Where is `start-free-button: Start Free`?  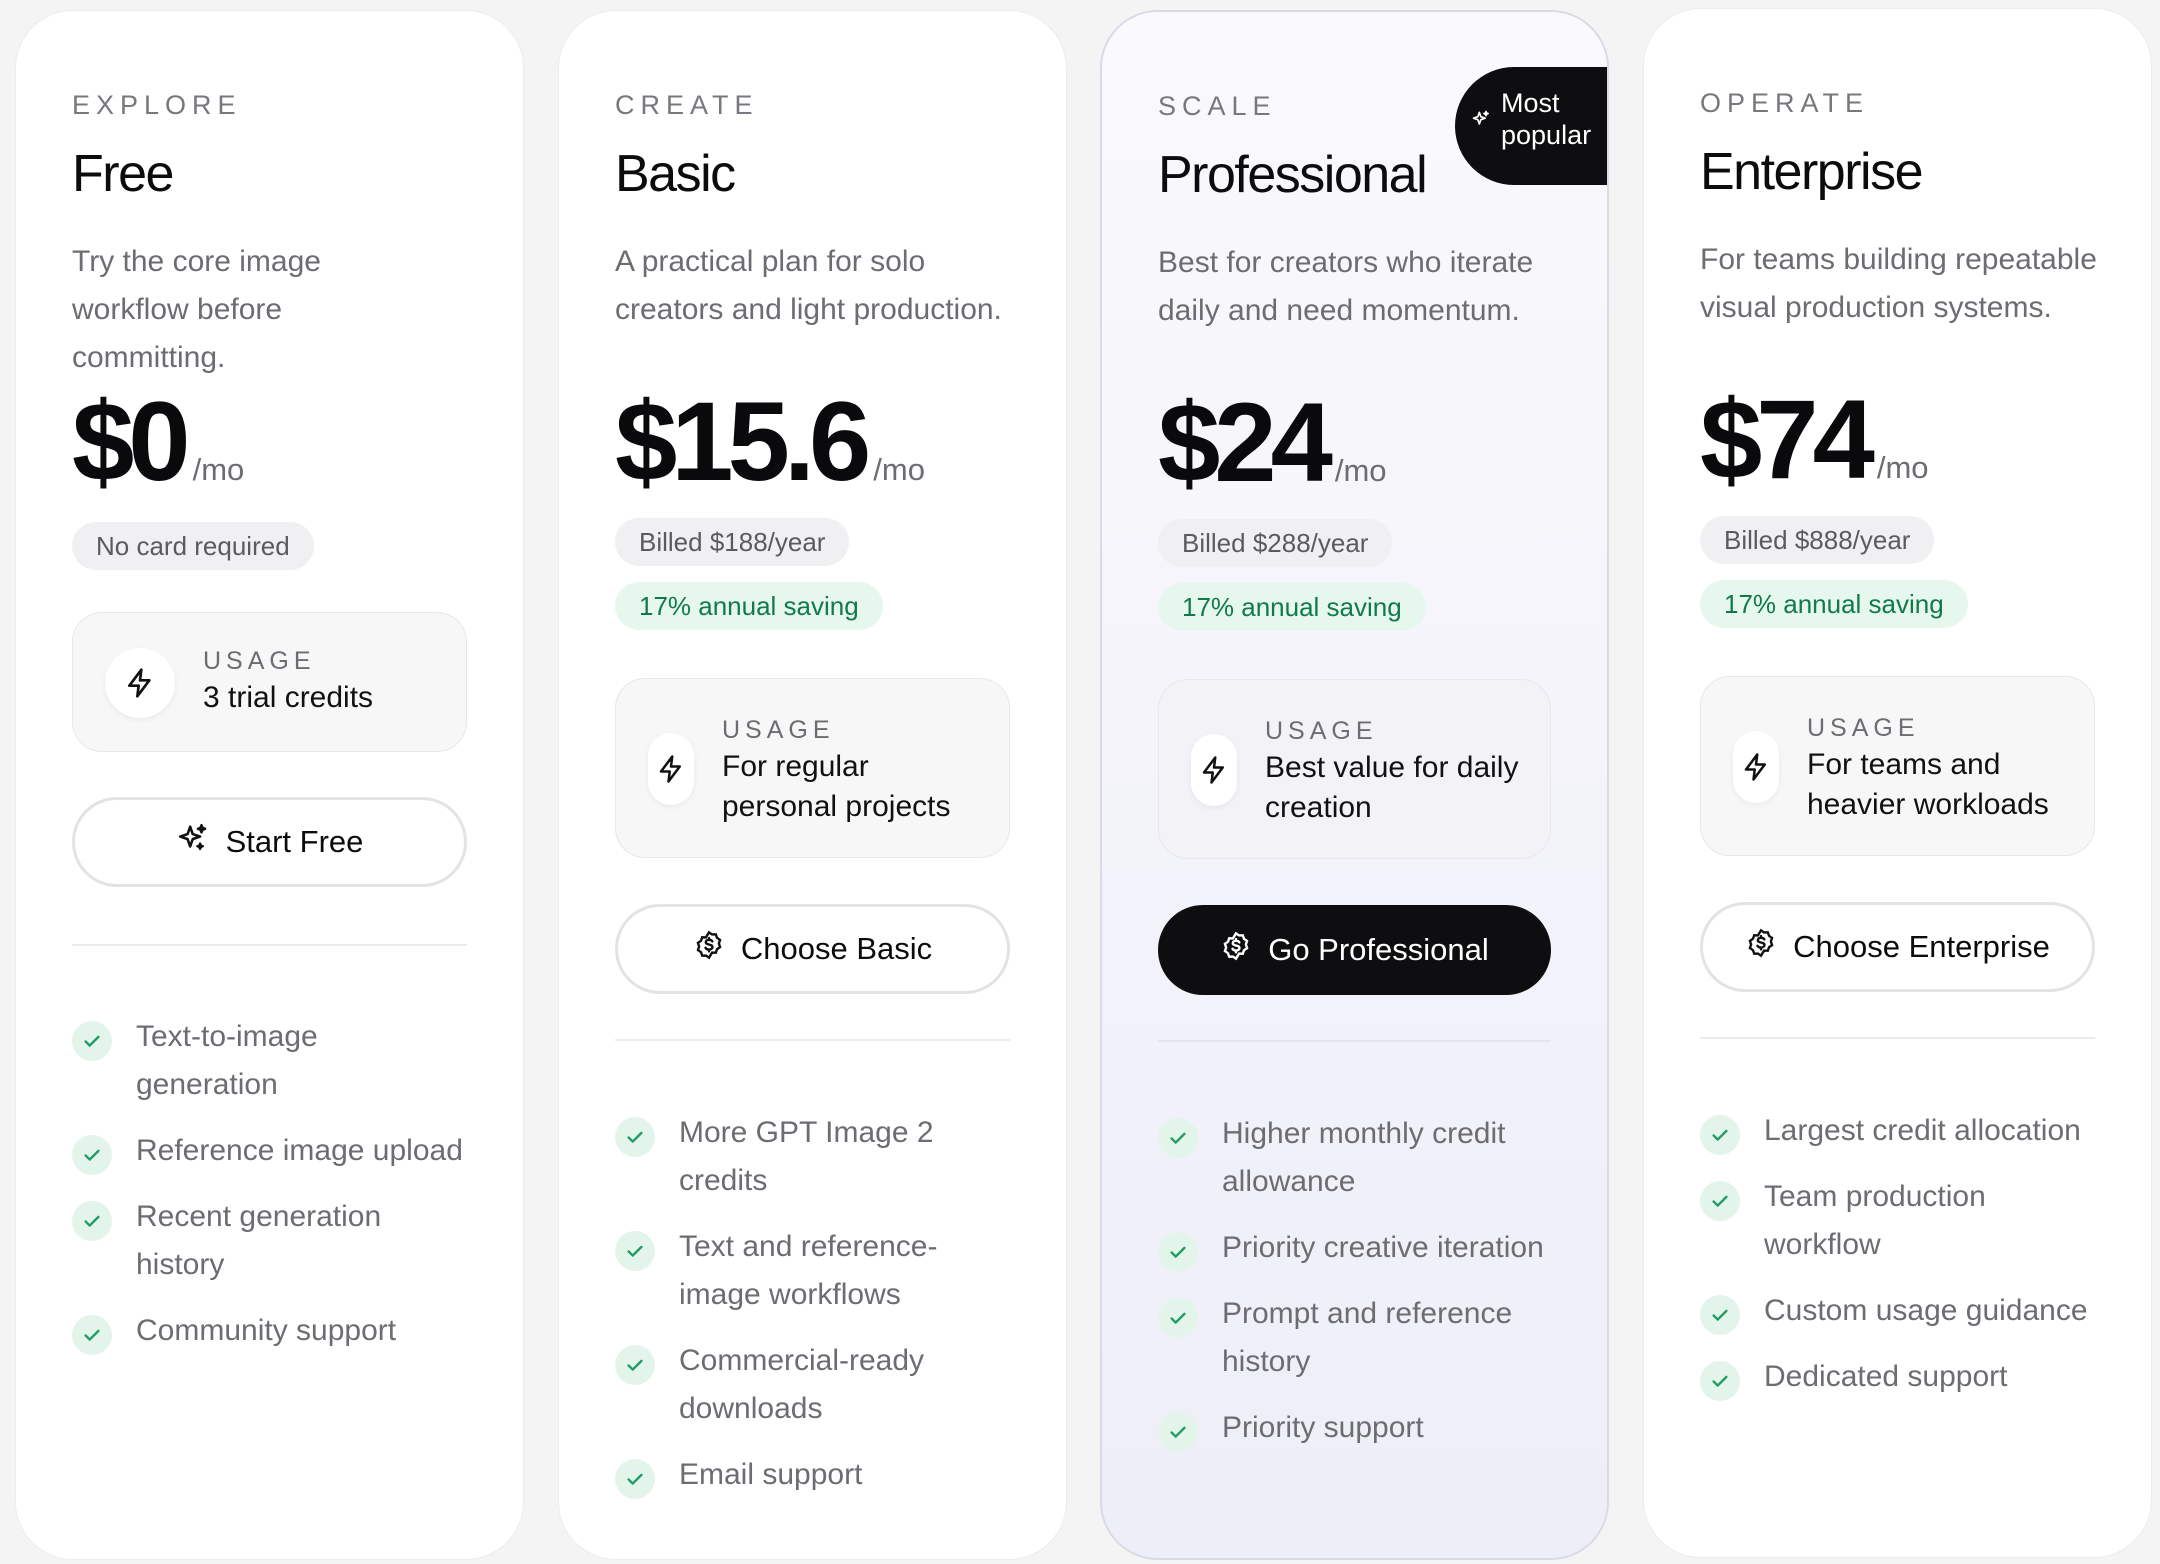
start-free-button: Start Free is located at coordinates (269, 842).